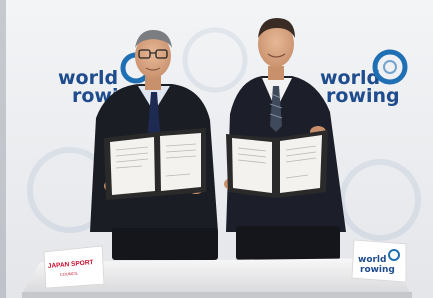  Describe the element at coordinates (74, 267) in the screenshot. I see `name-card-left: JAPAN SPORT COUNCIL` at that location.